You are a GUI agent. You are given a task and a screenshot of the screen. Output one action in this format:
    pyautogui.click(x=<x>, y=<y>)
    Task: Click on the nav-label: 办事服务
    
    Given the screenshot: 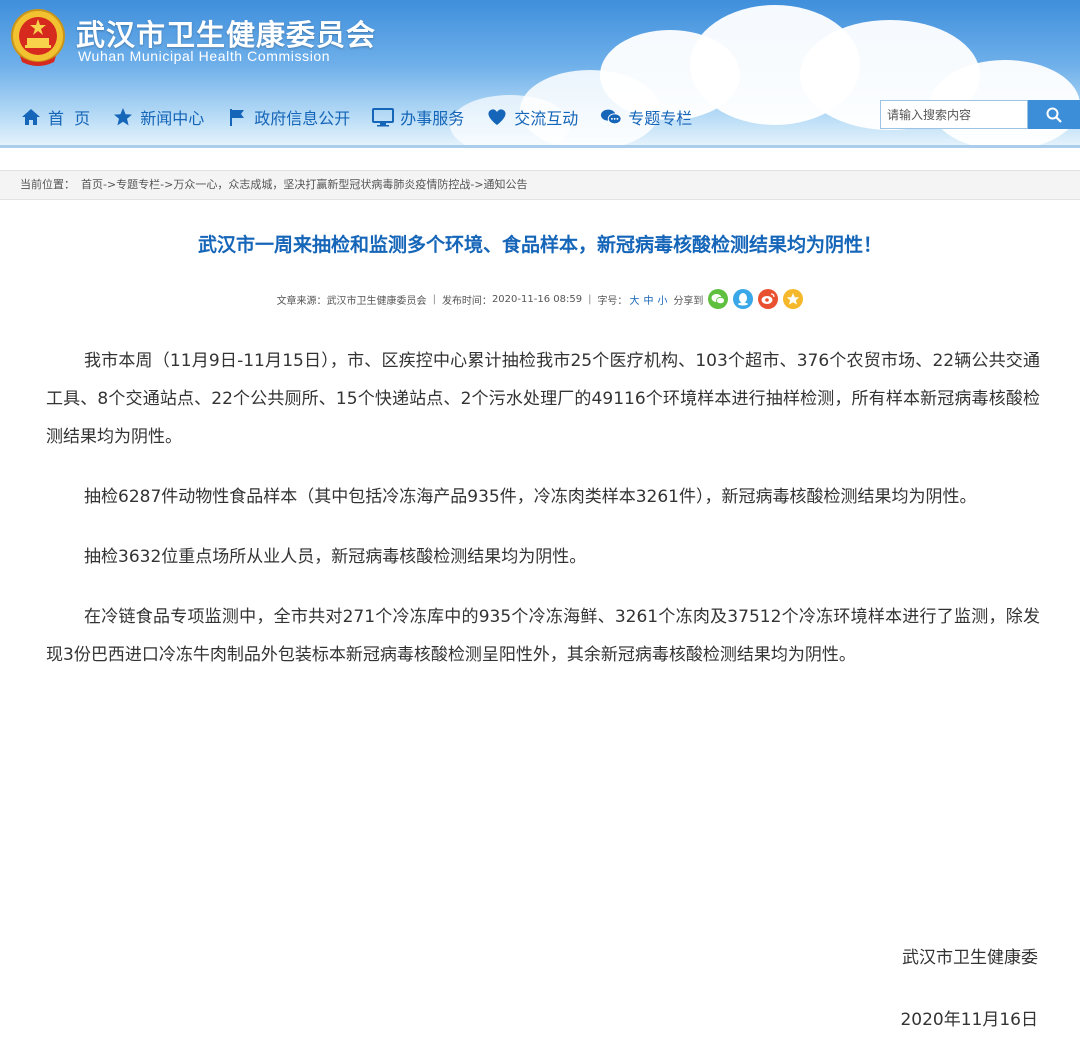 What is the action you would take?
    pyautogui.click(x=432, y=118)
    